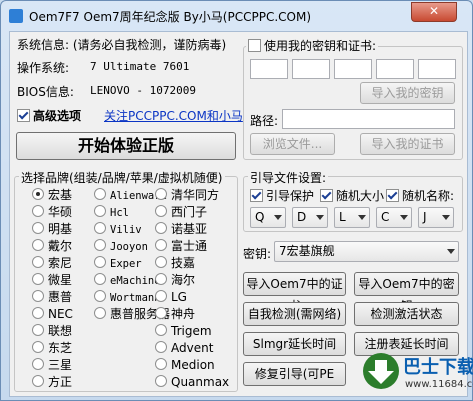 This screenshot has width=473, height=401. I want to click on brand-option-col3-7: 神舟, so click(175, 314).